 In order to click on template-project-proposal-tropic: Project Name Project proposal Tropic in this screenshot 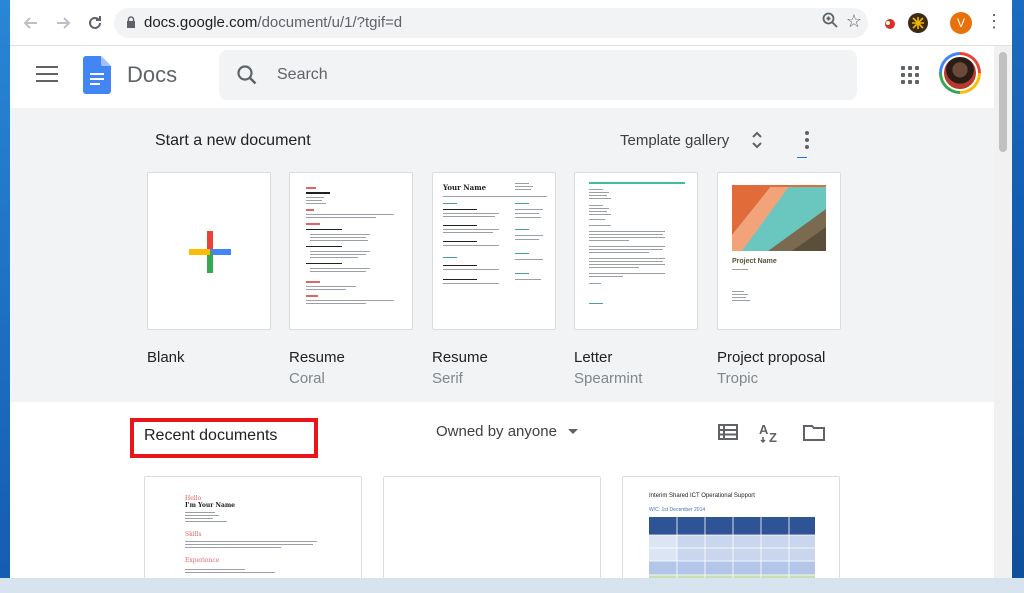, I will do `click(779, 279)`.